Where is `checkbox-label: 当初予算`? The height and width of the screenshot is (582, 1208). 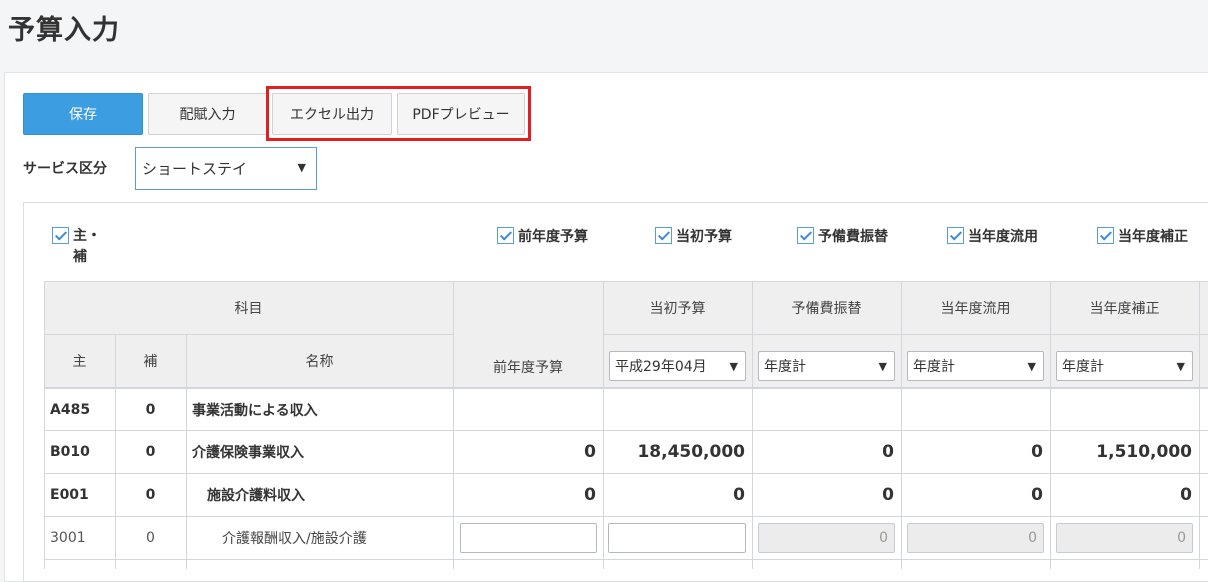
checkbox-label: 当初予算 is located at coordinates (704, 237).